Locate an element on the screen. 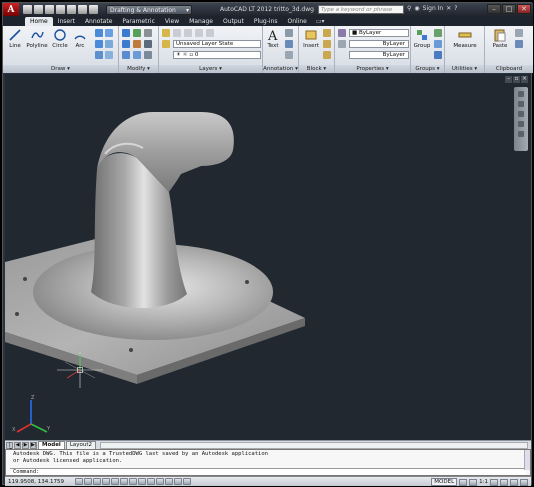  ellipse-icon is located at coordinates (99, 44).